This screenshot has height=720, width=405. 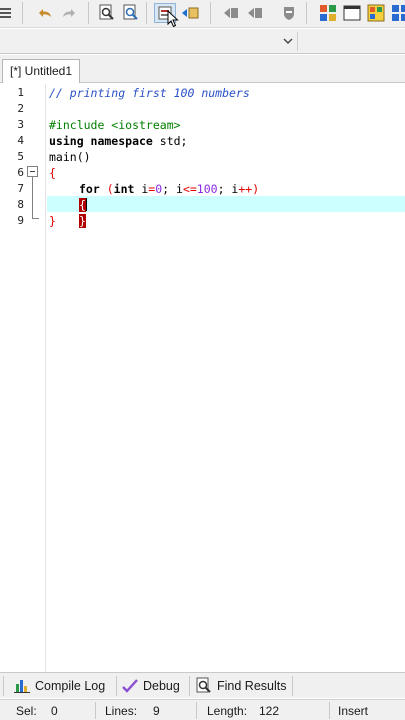 I want to click on editor-tabstrip: [*] Untitled1, so click(x=202, y=69).